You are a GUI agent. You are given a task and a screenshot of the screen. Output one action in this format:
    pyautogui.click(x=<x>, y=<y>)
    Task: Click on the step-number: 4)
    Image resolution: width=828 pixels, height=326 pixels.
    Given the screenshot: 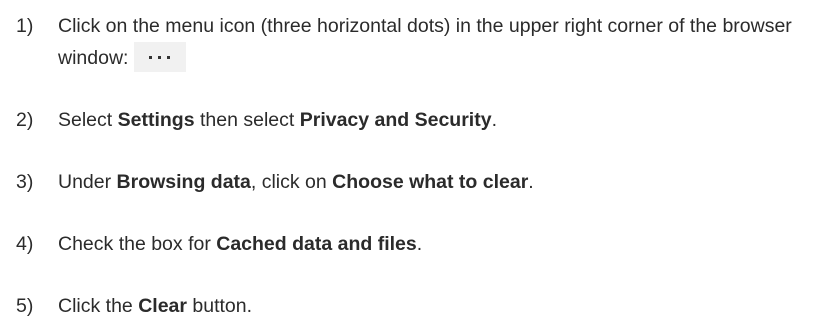 What is the action you would take?
    pyautogui.click(x=25, y=244)
    